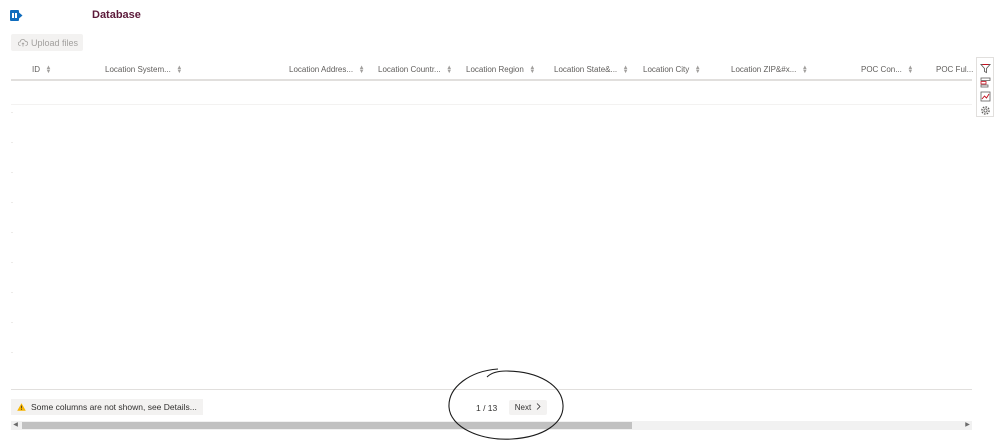 The image size is (999, 443). What do you see at coordinates (666, 69) in the screenshot?
I see `column-header-label: Location City` at bounding box center [666, 69].